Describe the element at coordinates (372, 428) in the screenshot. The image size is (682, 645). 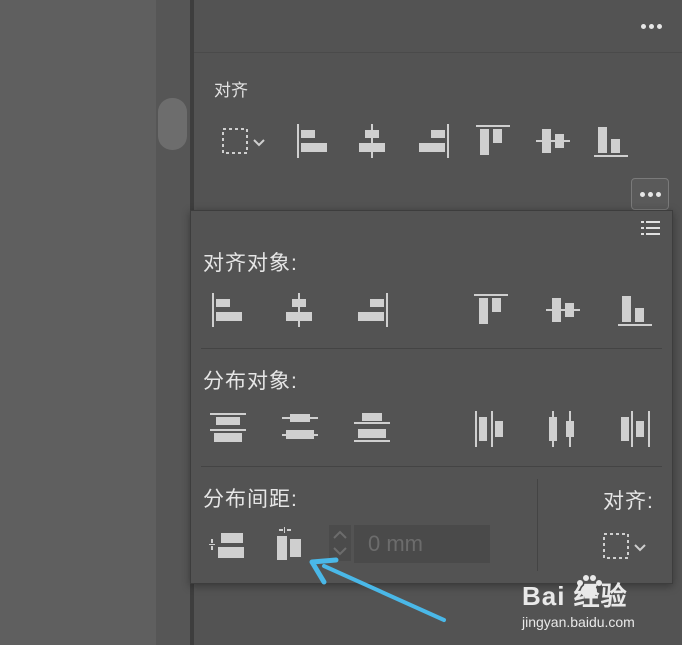
I see `distribute-bottom-icon` at that location.